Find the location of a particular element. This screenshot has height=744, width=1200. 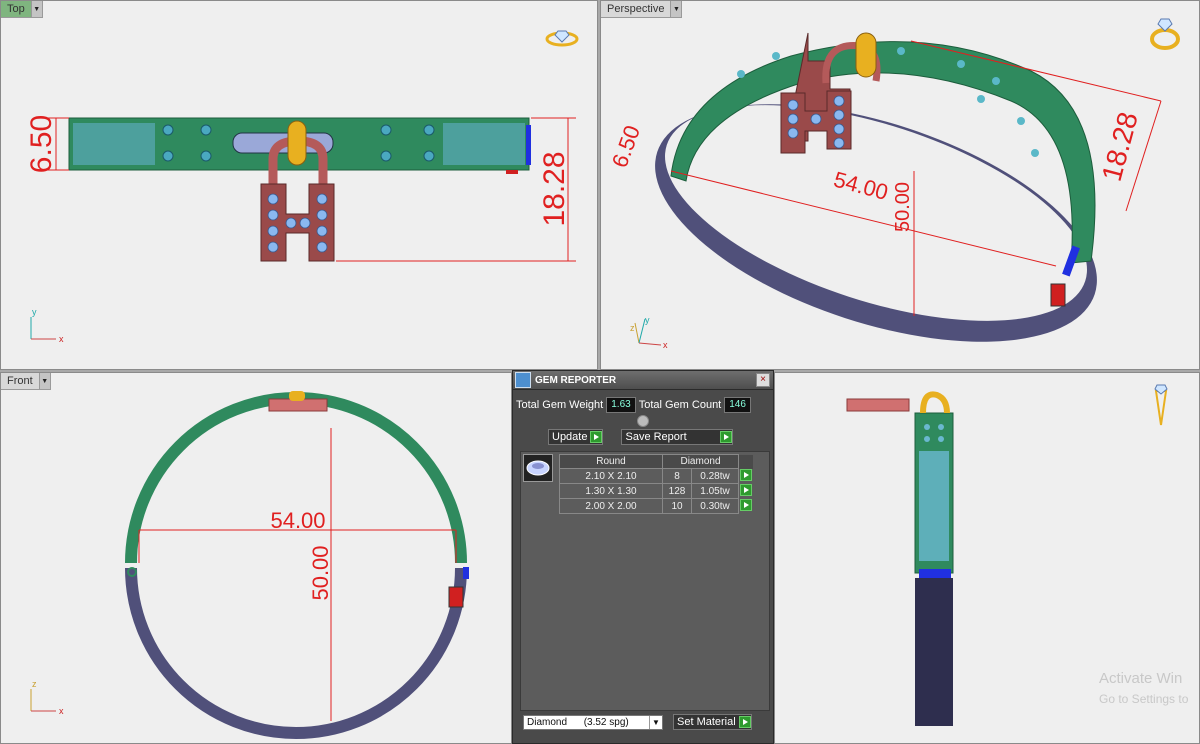

total-weight-label: Total Gem Weight is located at coordinates (560, 405).